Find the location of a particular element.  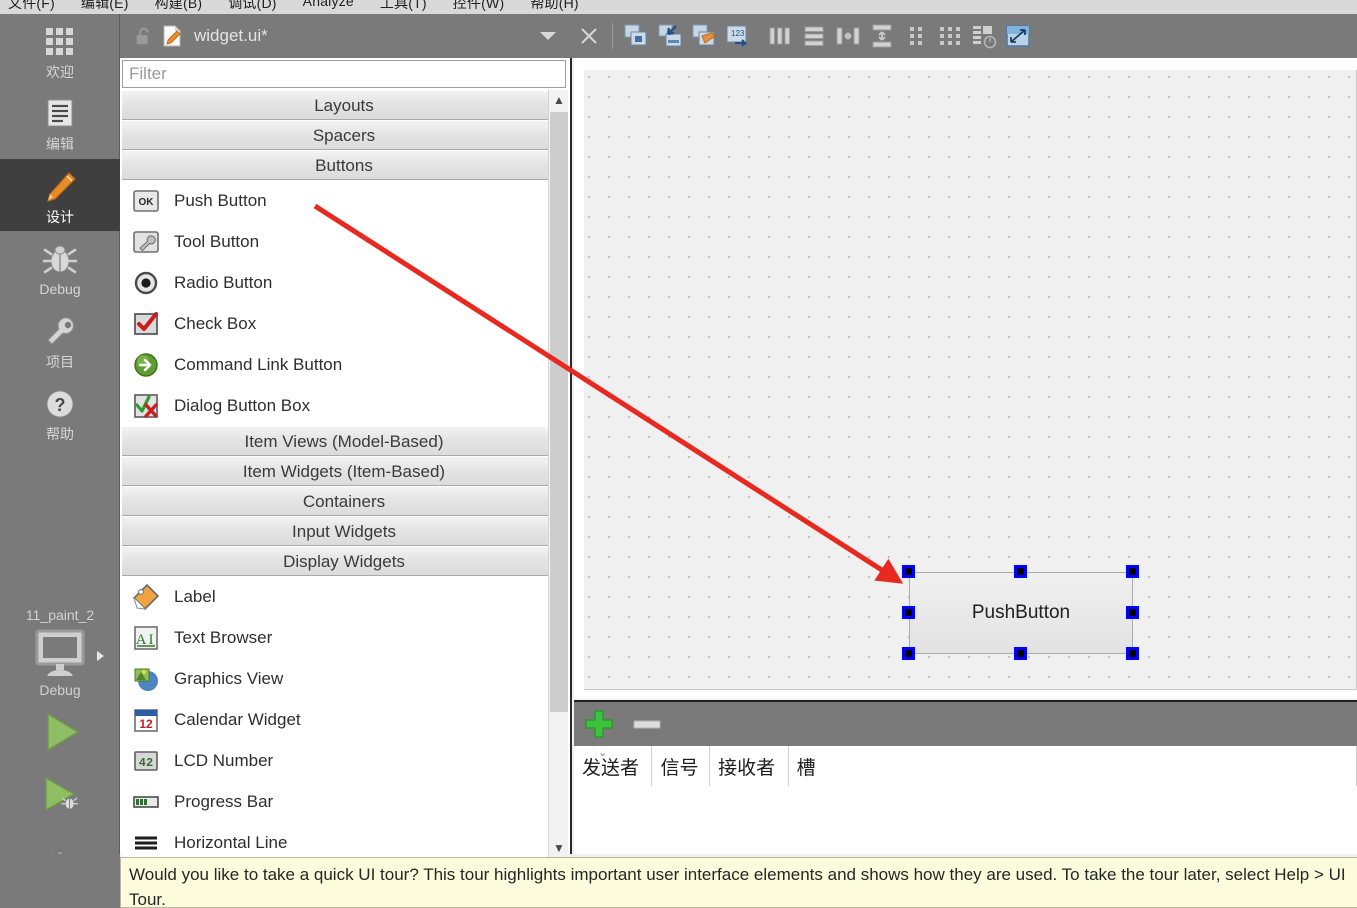

layout-splitter-horizontal-button is located at coordinates (848, 36).